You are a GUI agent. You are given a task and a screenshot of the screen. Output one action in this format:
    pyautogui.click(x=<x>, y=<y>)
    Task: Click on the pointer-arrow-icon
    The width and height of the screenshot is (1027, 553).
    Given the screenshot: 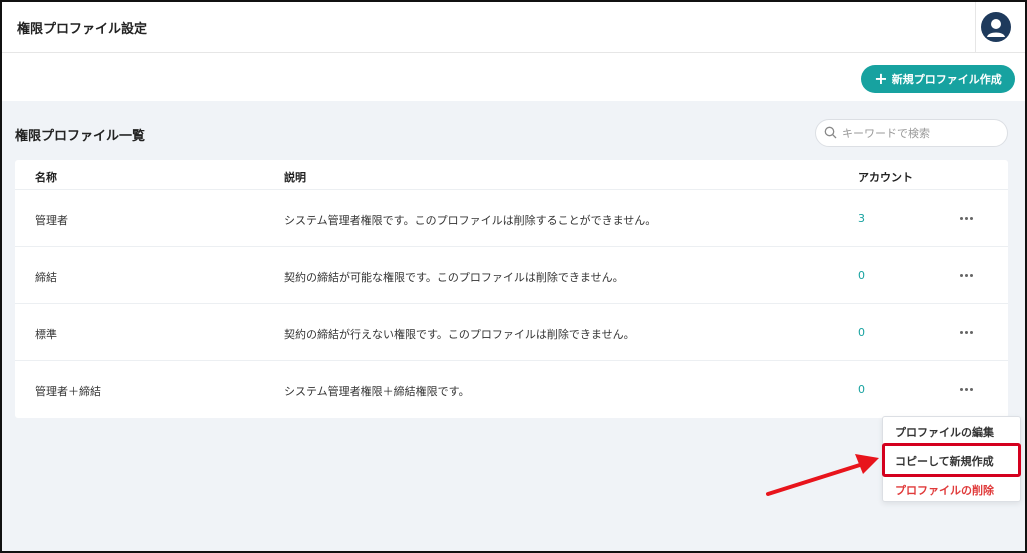 What is the action you would take?
    pyautogui.click(x=825, y=477)
    